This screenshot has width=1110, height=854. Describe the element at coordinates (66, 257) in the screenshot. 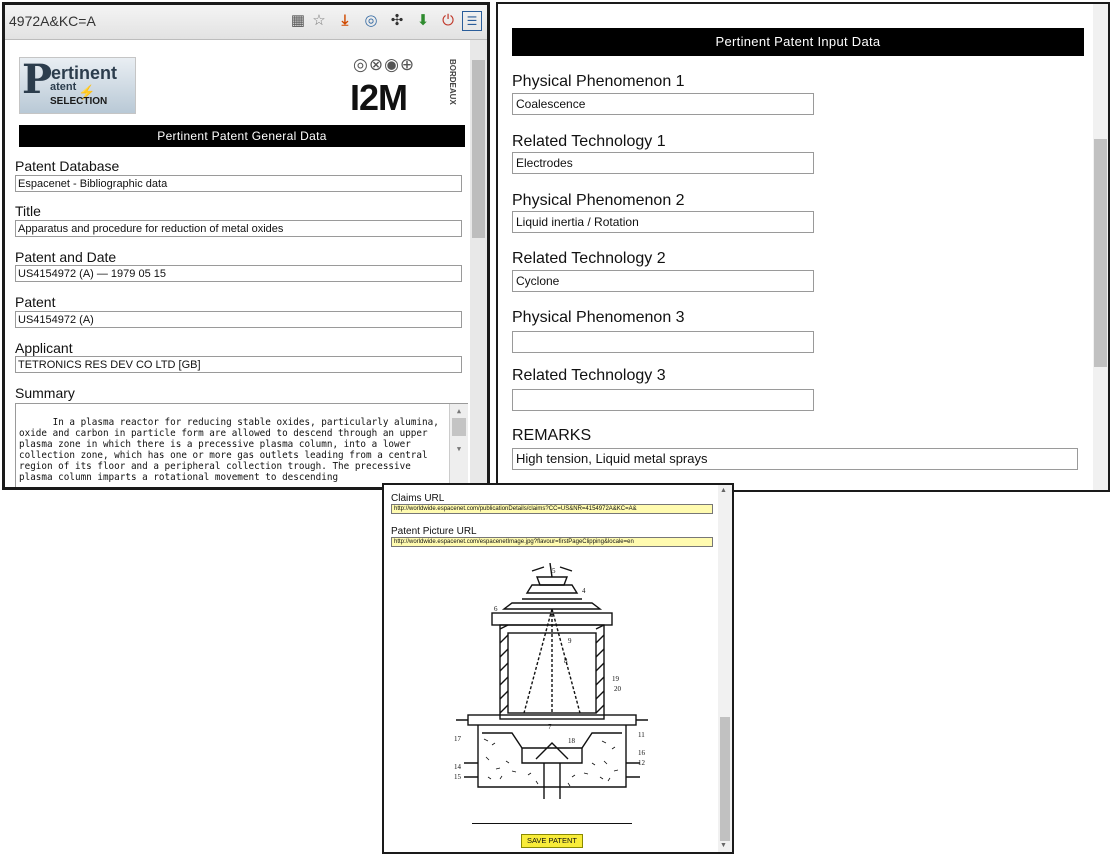

I see `patent-date-label: Patent and Date` at that location.